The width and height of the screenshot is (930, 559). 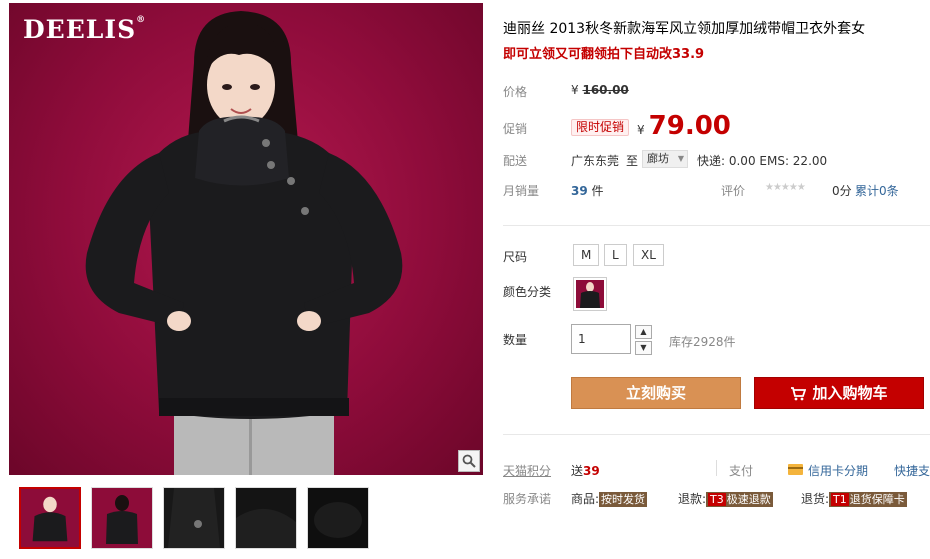 I want to click on promo-label: 促销, so click(x=515, y=129).